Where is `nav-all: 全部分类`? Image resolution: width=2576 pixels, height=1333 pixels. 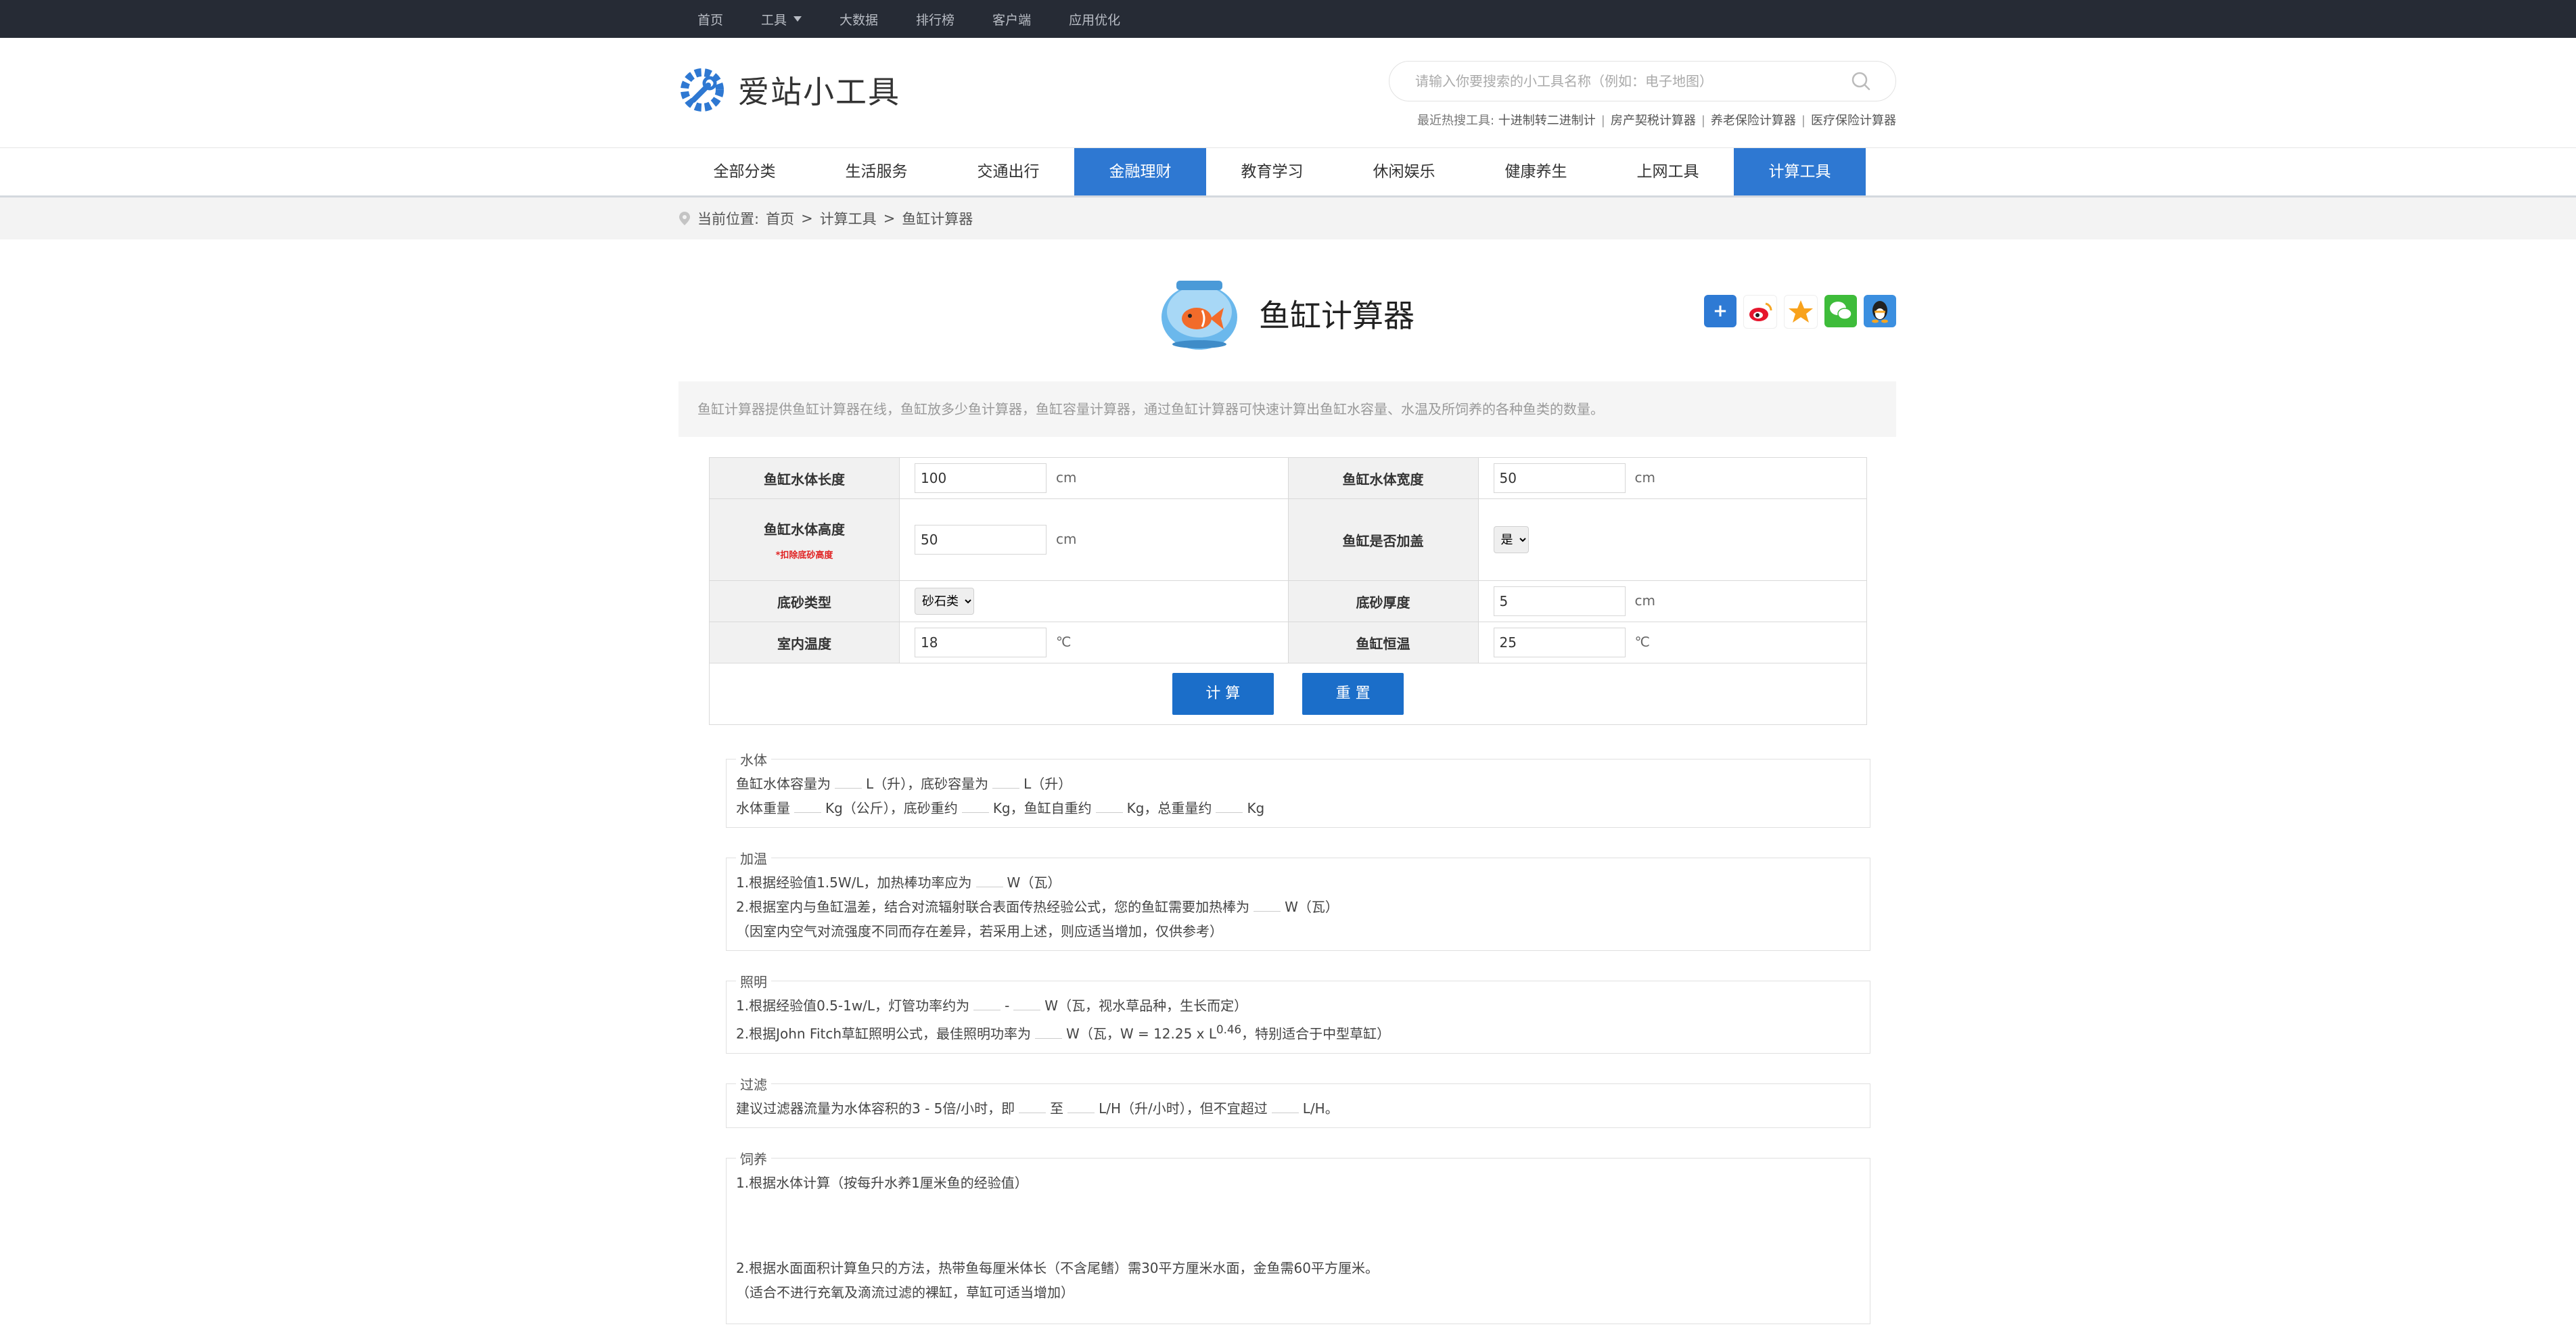
nav-all: 全部分类 is located at coordinates (744, 171).